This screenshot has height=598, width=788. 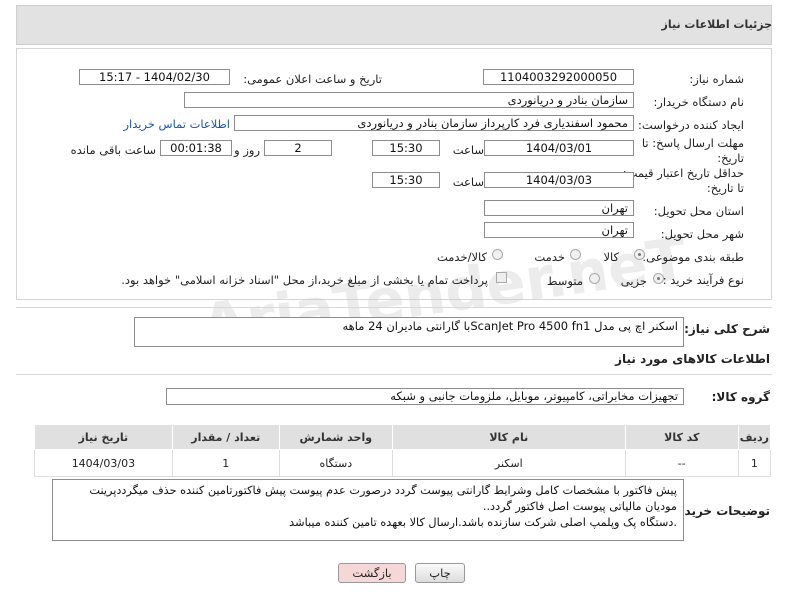 I want to click on category-radio-goods-service, so click(x=497, y=254).